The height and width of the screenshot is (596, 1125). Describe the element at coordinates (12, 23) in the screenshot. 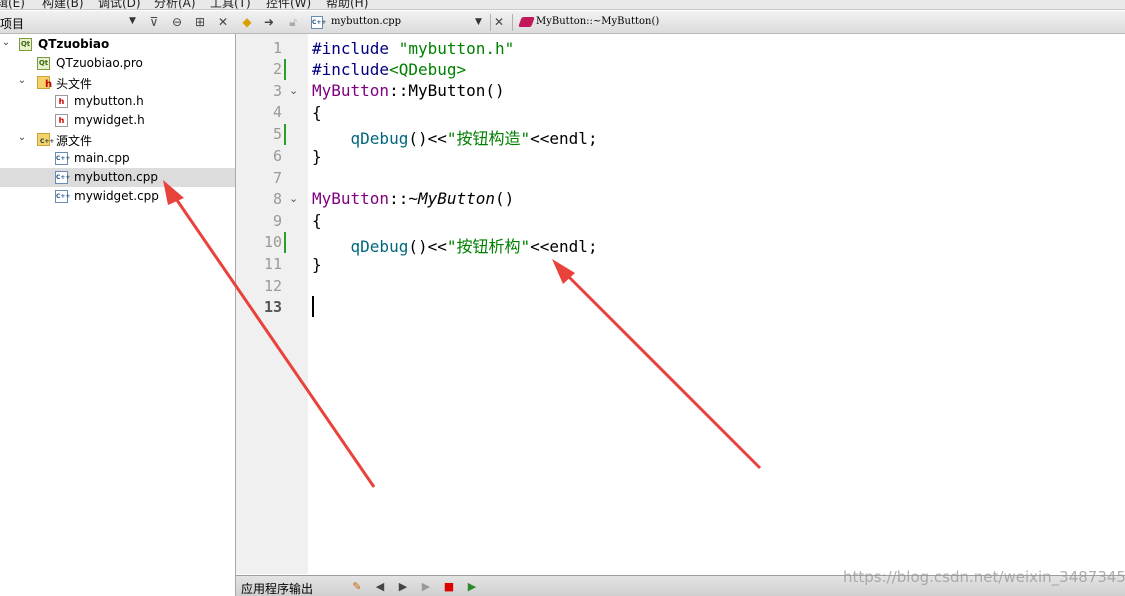

I see `project-view-combo: 项目` at that location.